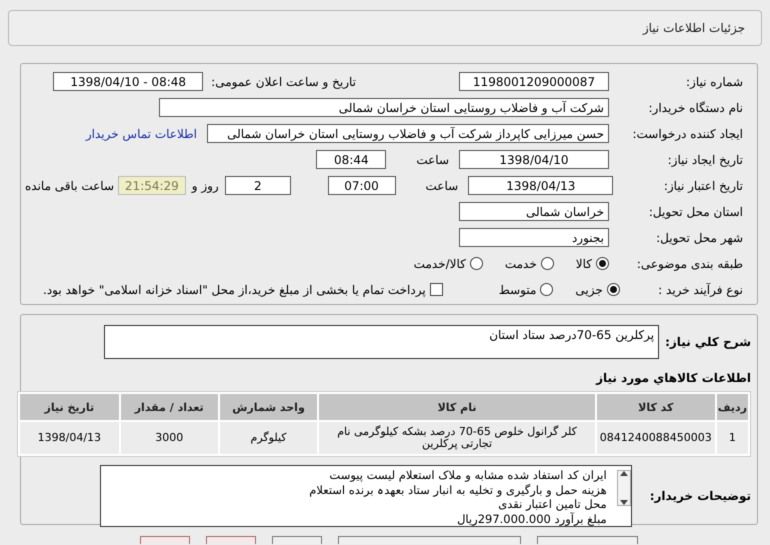  Describe the element at coordinates (408, 133) in the screenshot. I see `requester-field: حسن میرزایی کاپرداز شرکت آب و فاضلاب روستایی استان خراسان شمالی` at that location.